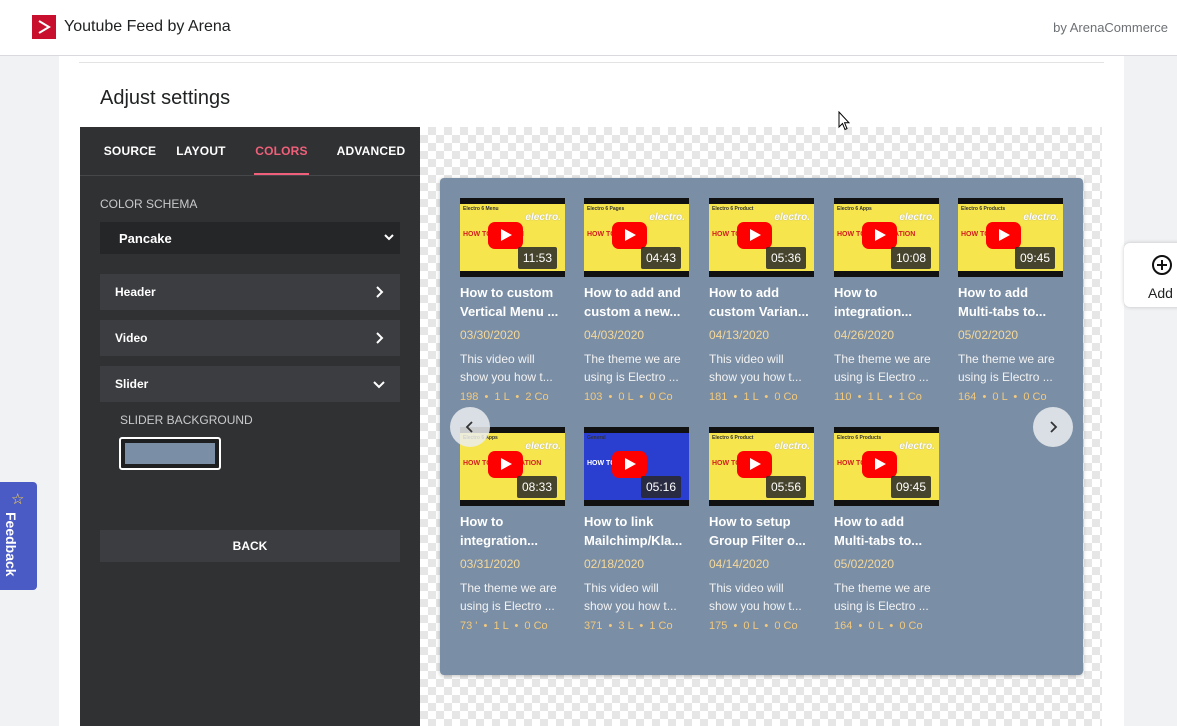 Image resolution: width=1177 pixels, height=726 pixels. I want to click on slider-prev-button, so click(470, 427).